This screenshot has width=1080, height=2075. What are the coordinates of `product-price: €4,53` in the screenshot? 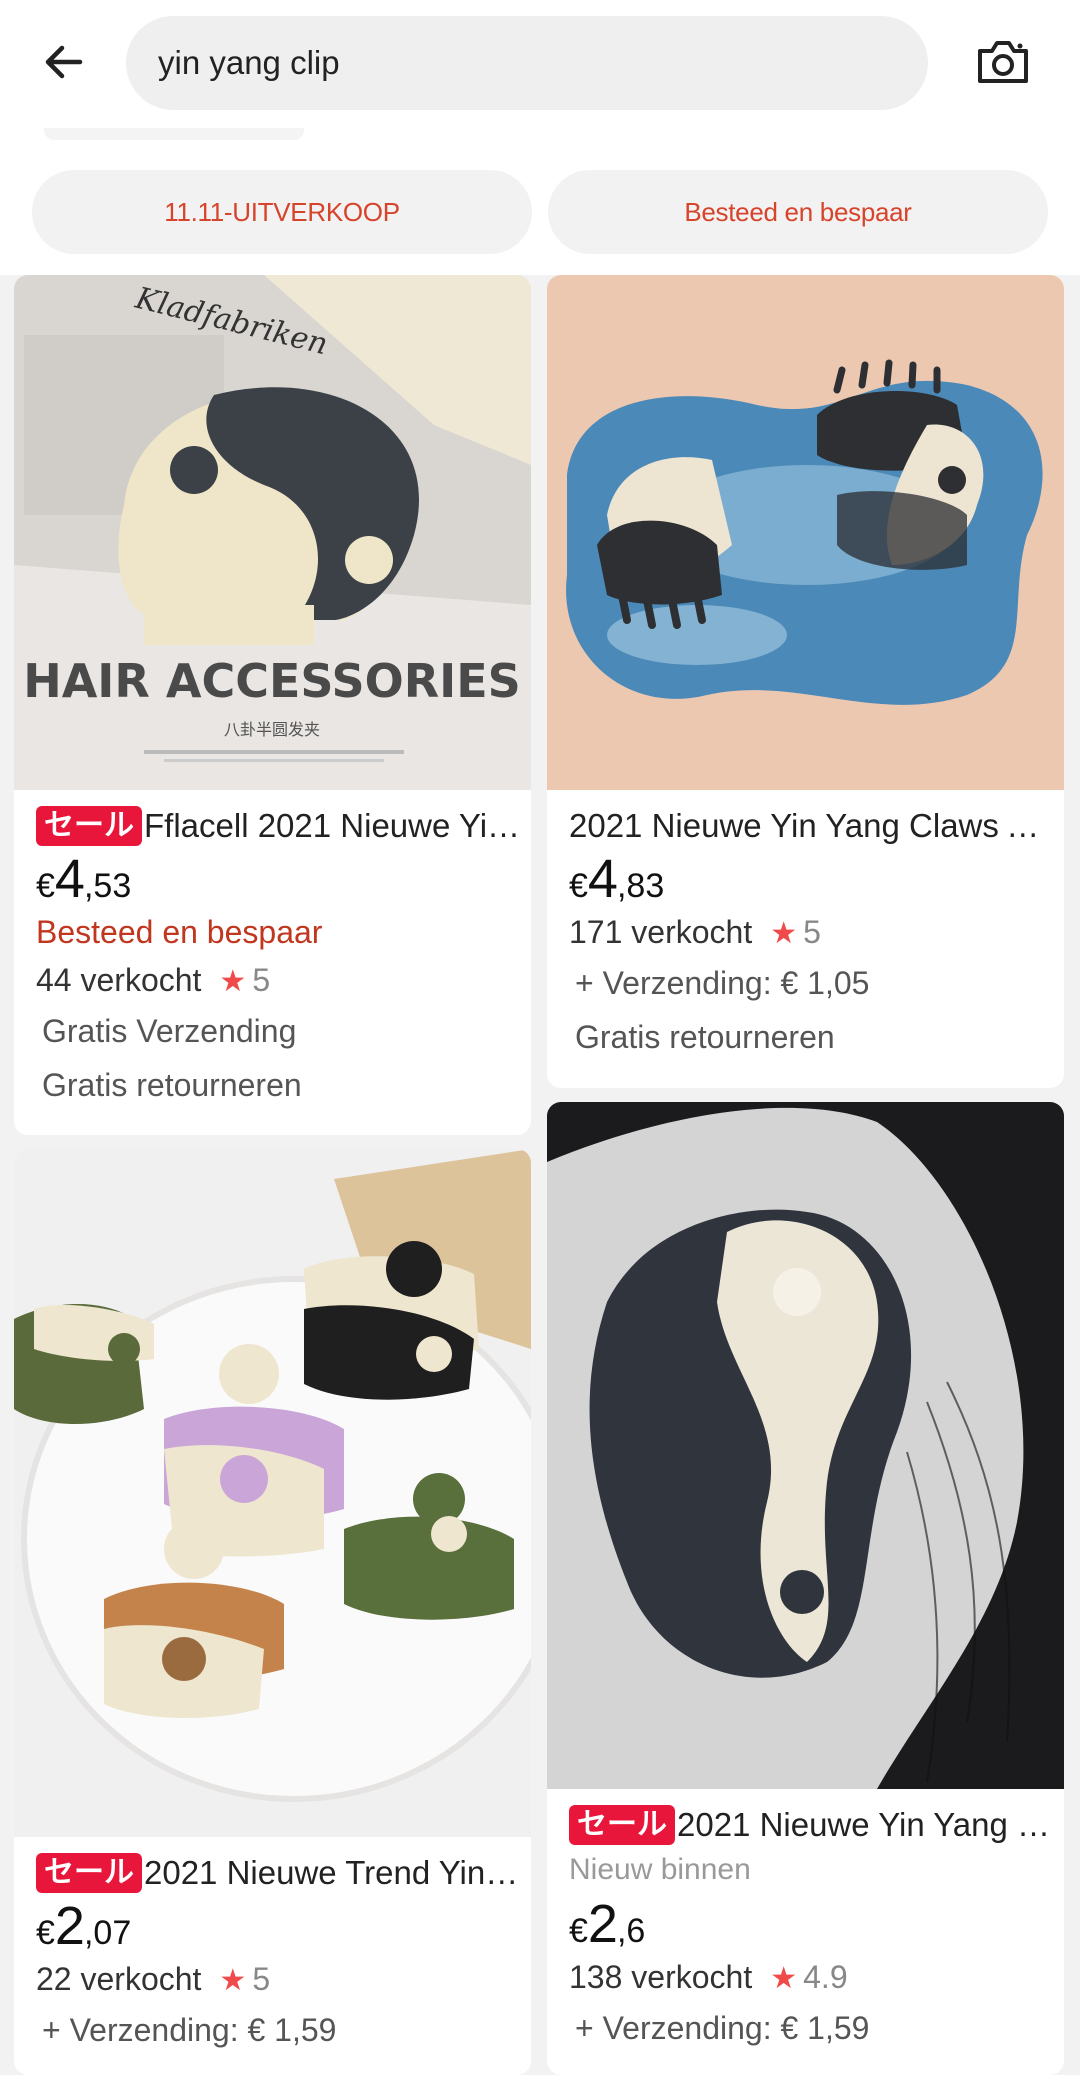 It's located at (84, 879).